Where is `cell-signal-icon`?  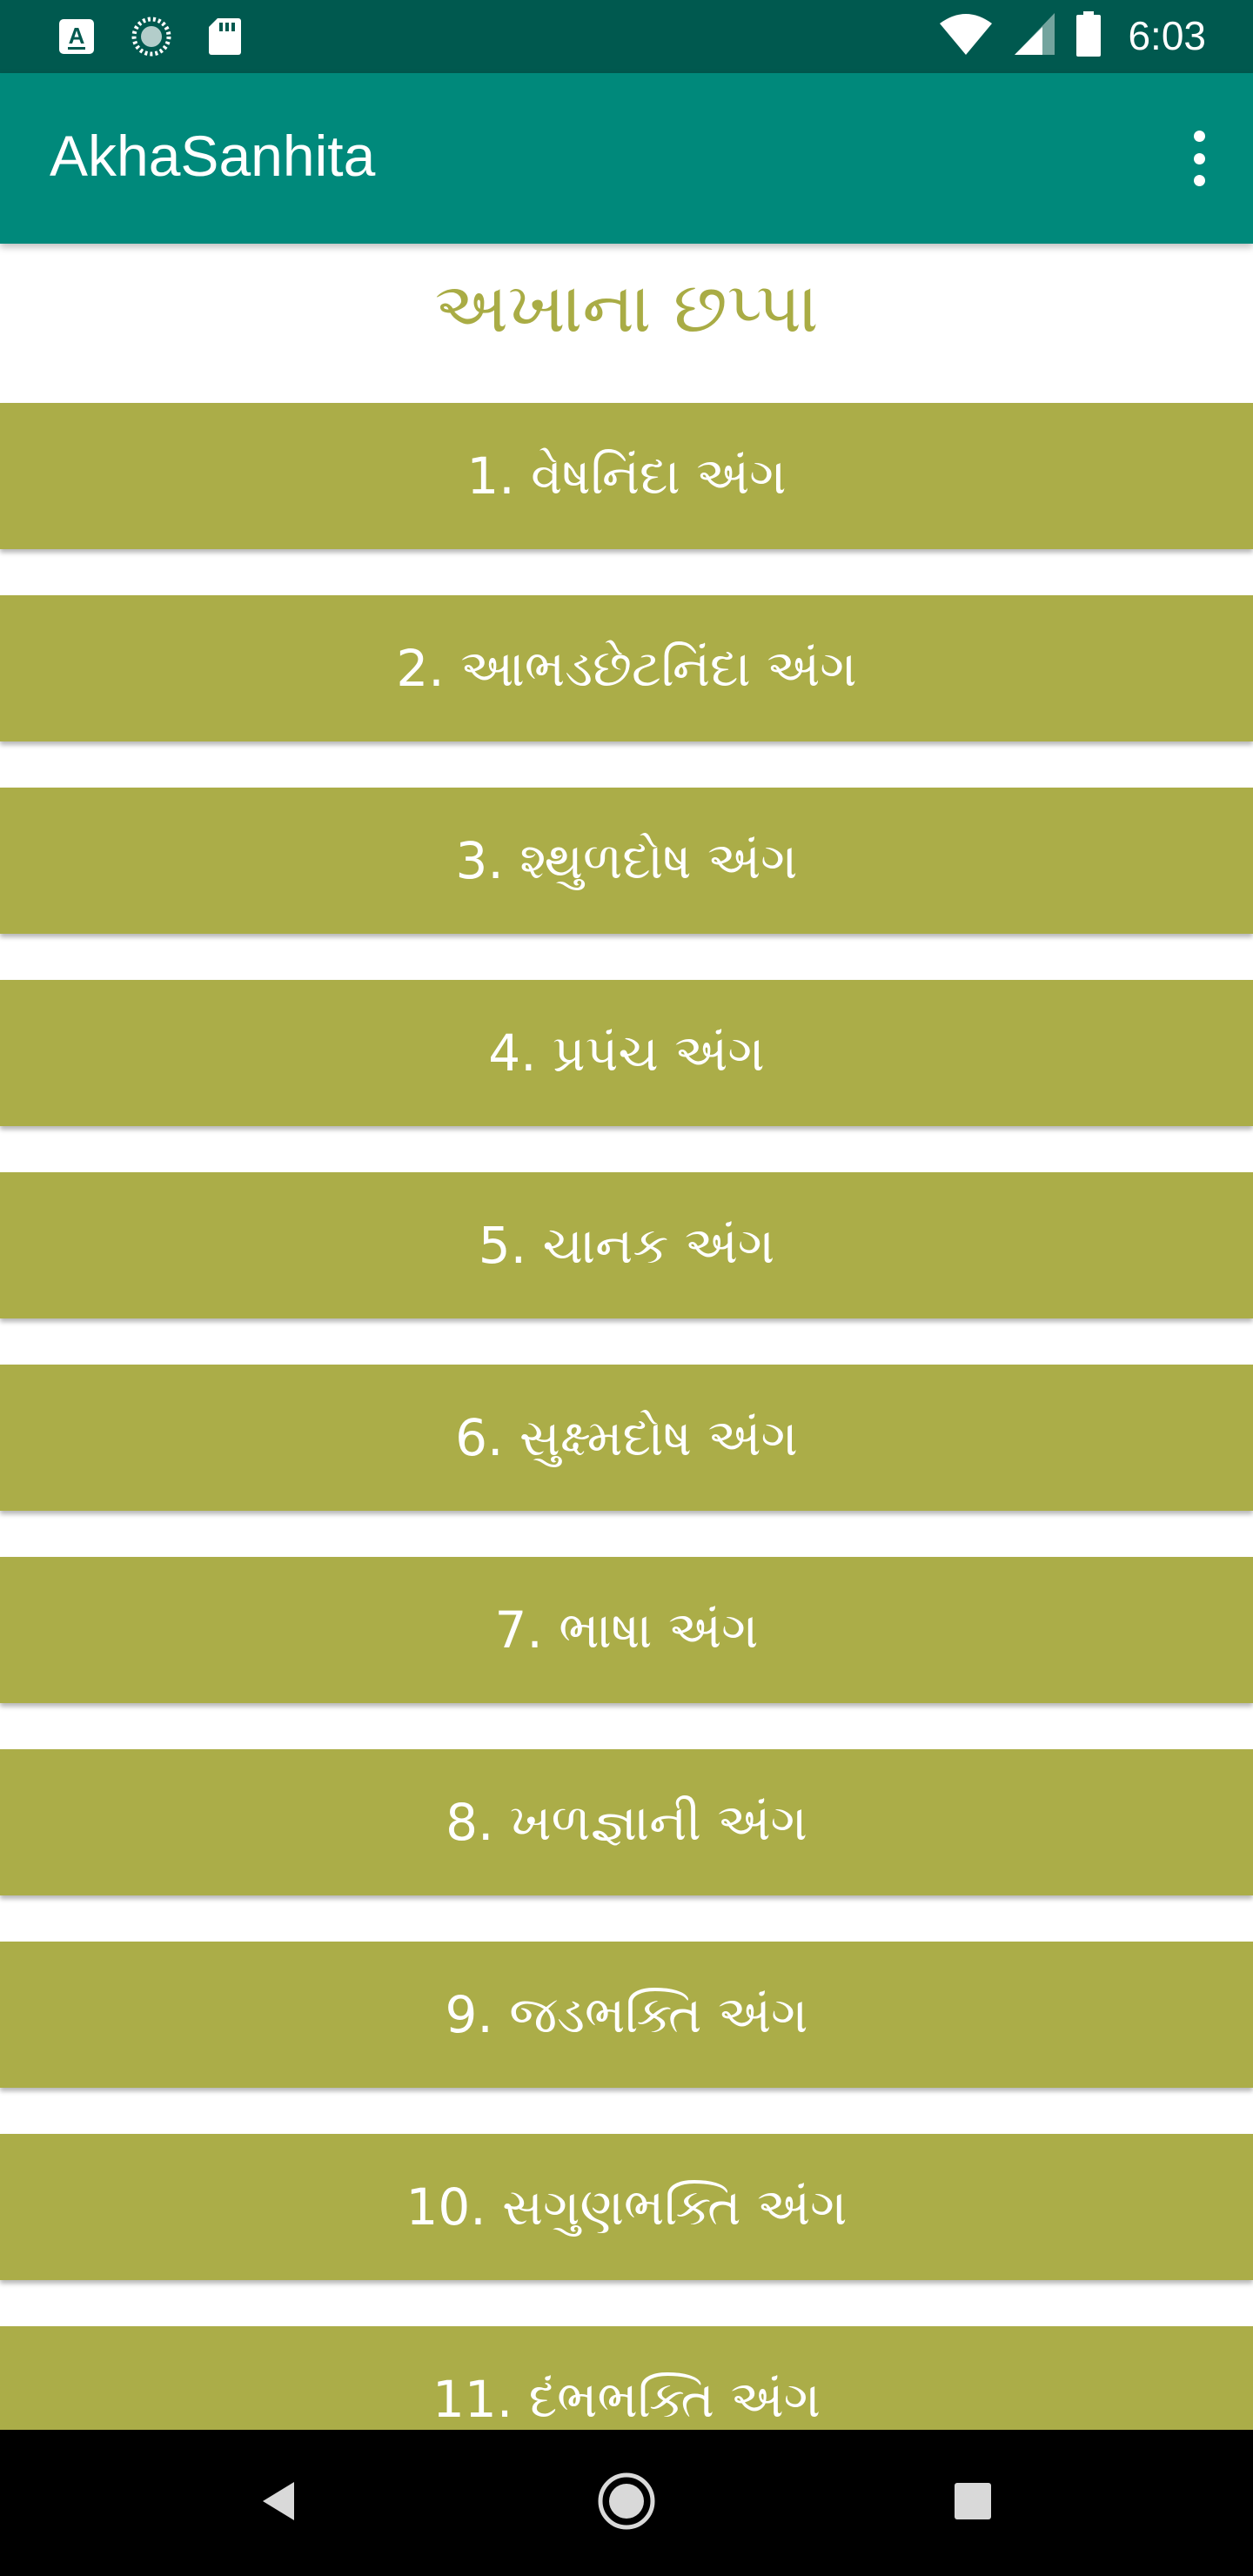
cell-signal-icon is located at coordinates (1034, 35).